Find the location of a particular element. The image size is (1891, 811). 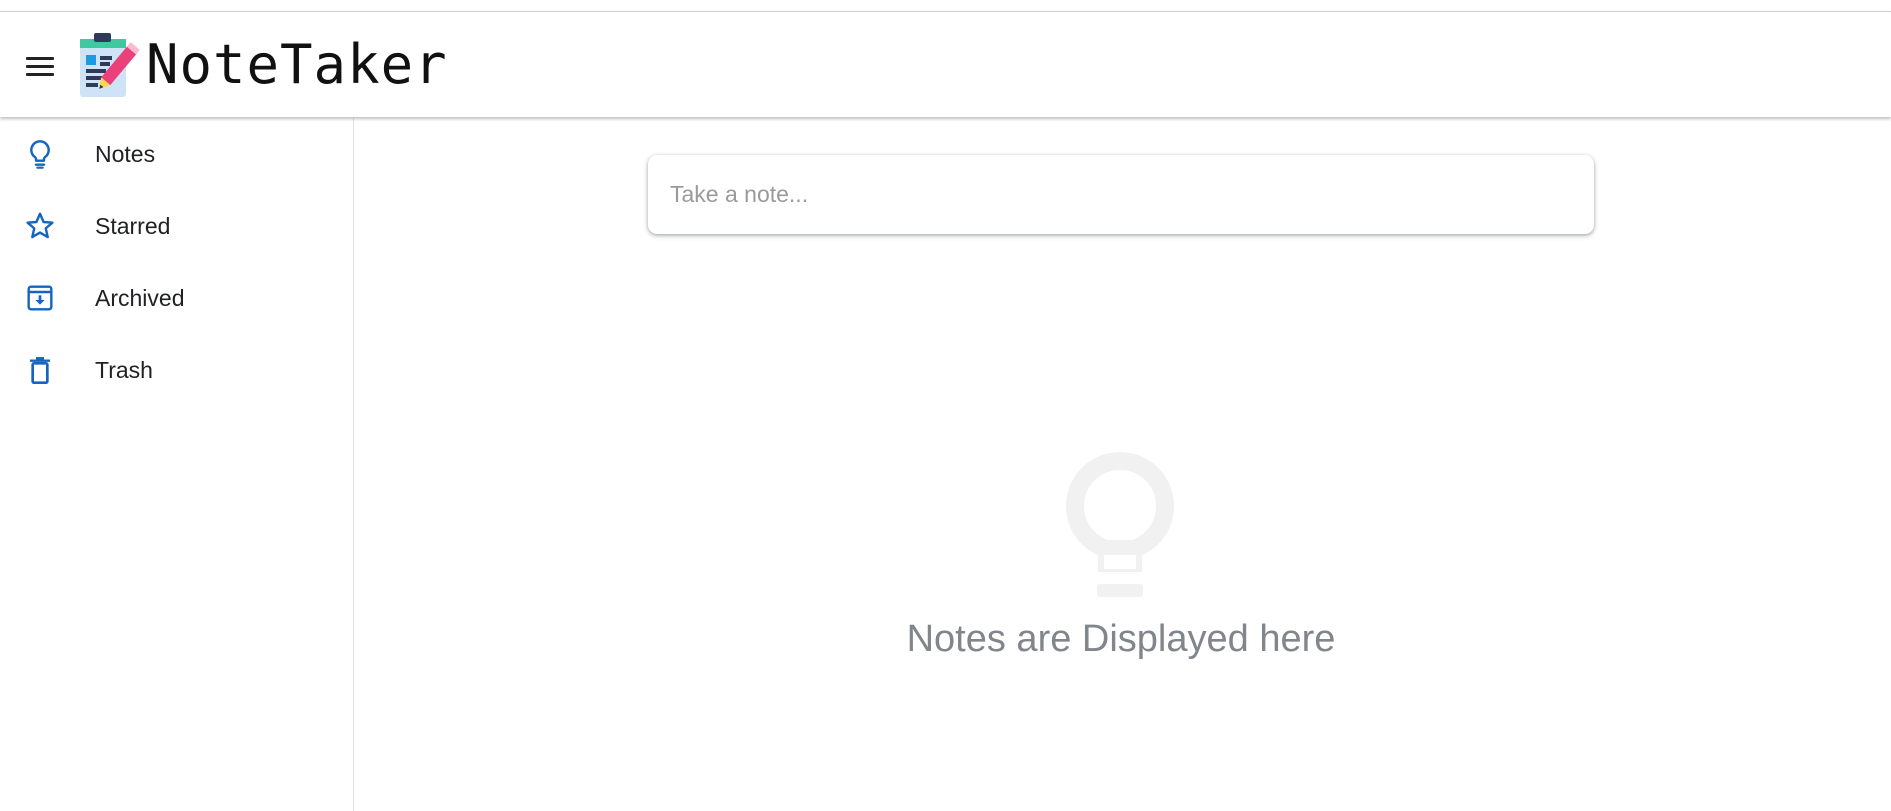

trash-icon is located at coordinates (40, 370).